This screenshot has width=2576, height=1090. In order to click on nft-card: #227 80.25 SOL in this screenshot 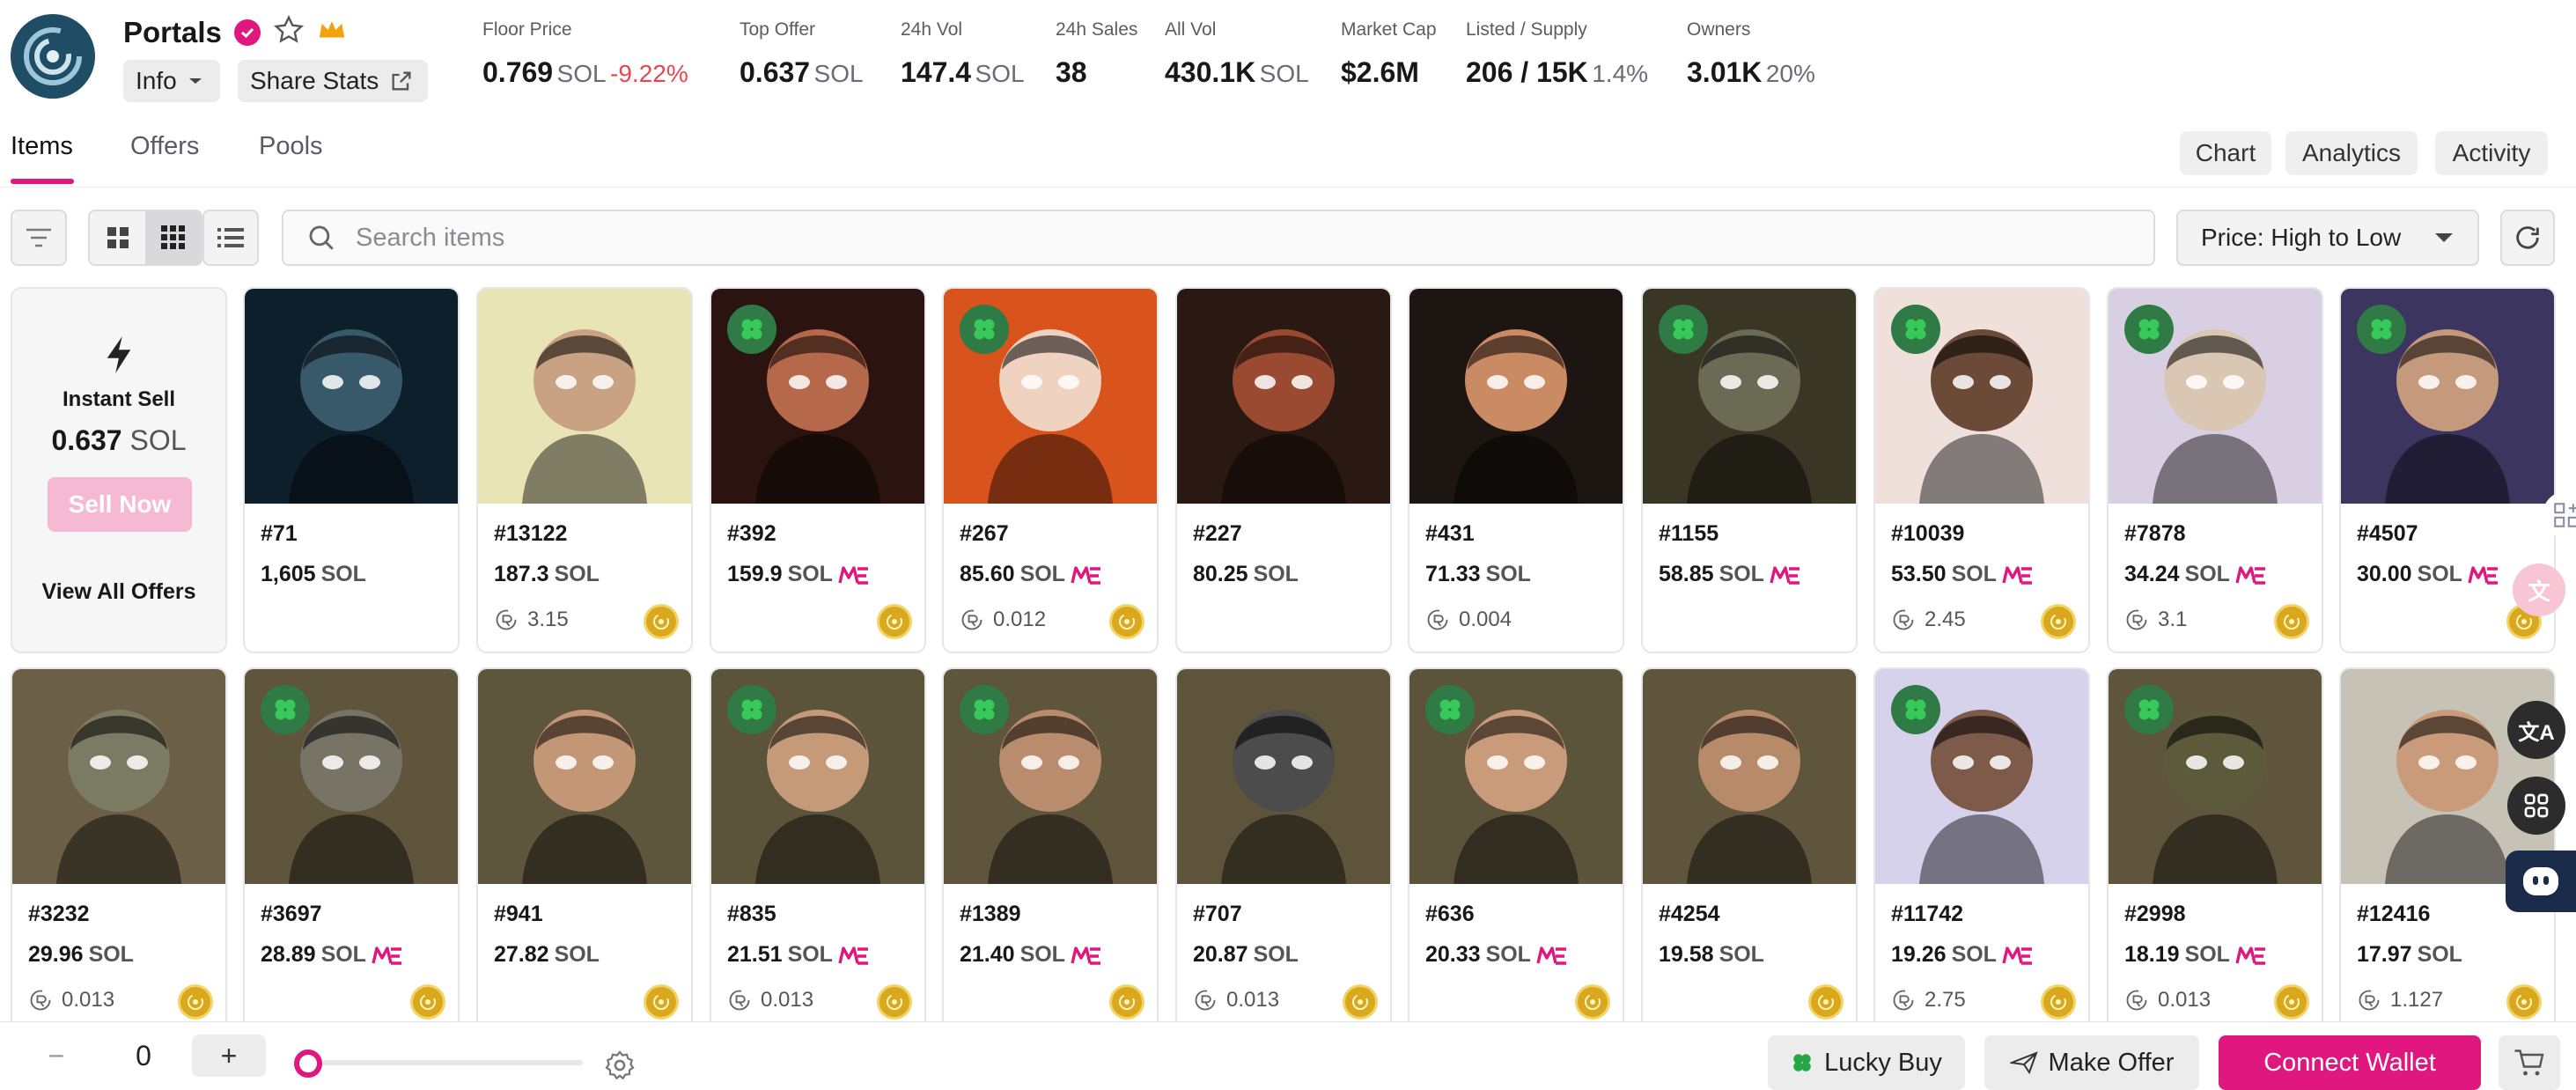, I will do `click(1283, 470)`.